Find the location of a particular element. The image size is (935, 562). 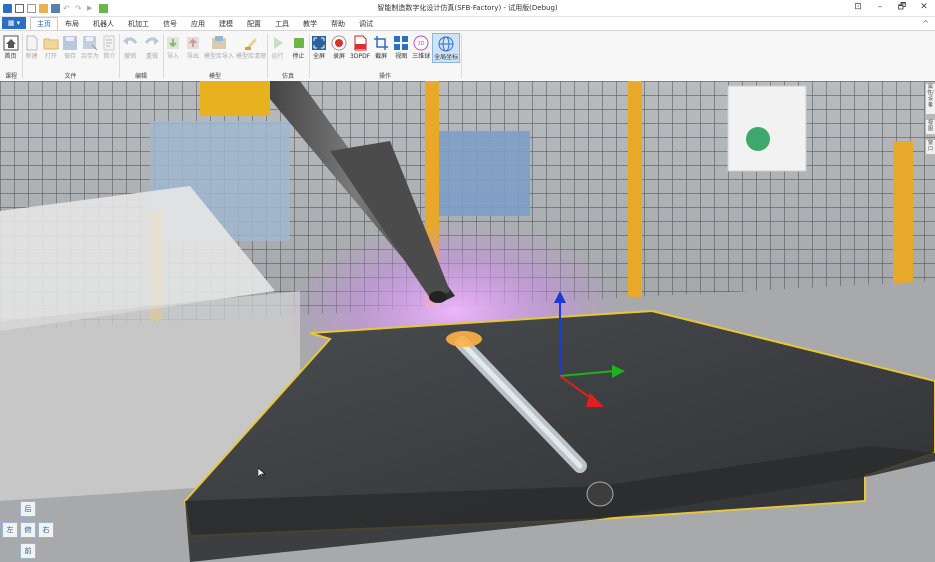

view-icon is located at coordinates (401, 43).